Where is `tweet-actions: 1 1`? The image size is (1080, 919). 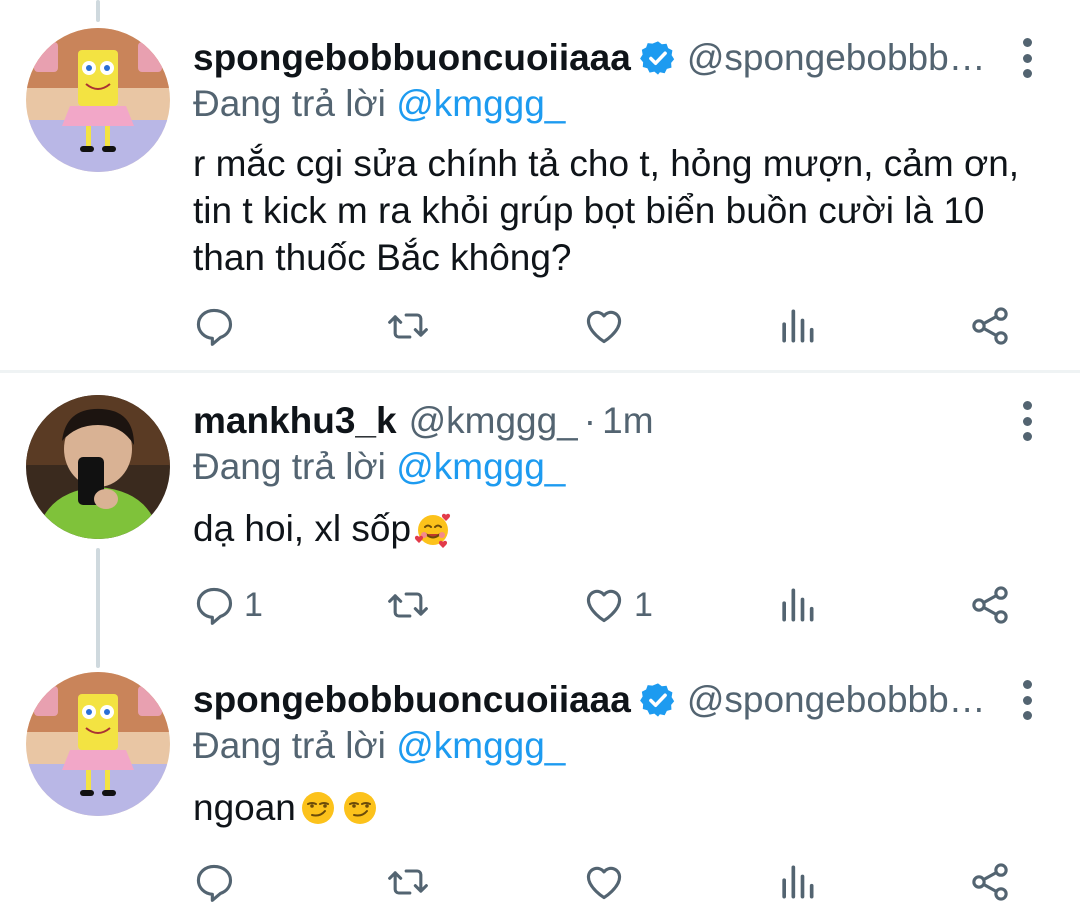 tweet-actions: 1 1 is located at coordinates (540, 605).